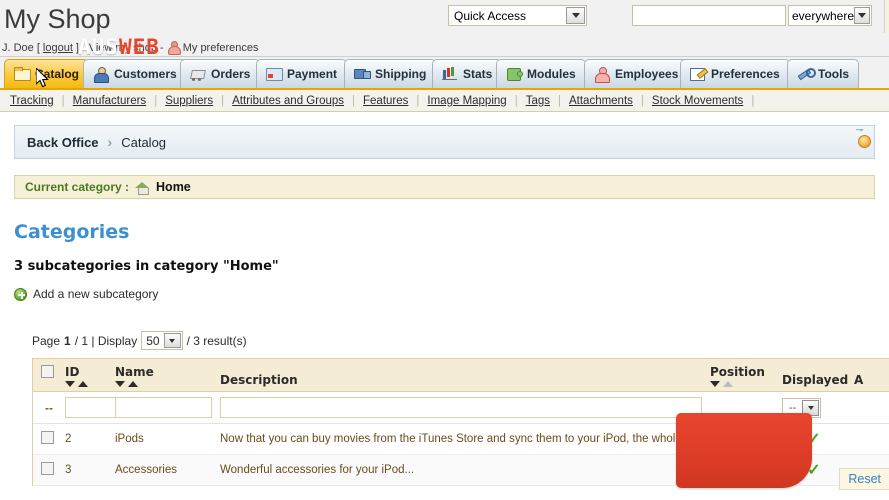  What do you see at coordinates (163, 384) in the screenshot?
I see `sort-controls-name` at bounding box center [163, 384].